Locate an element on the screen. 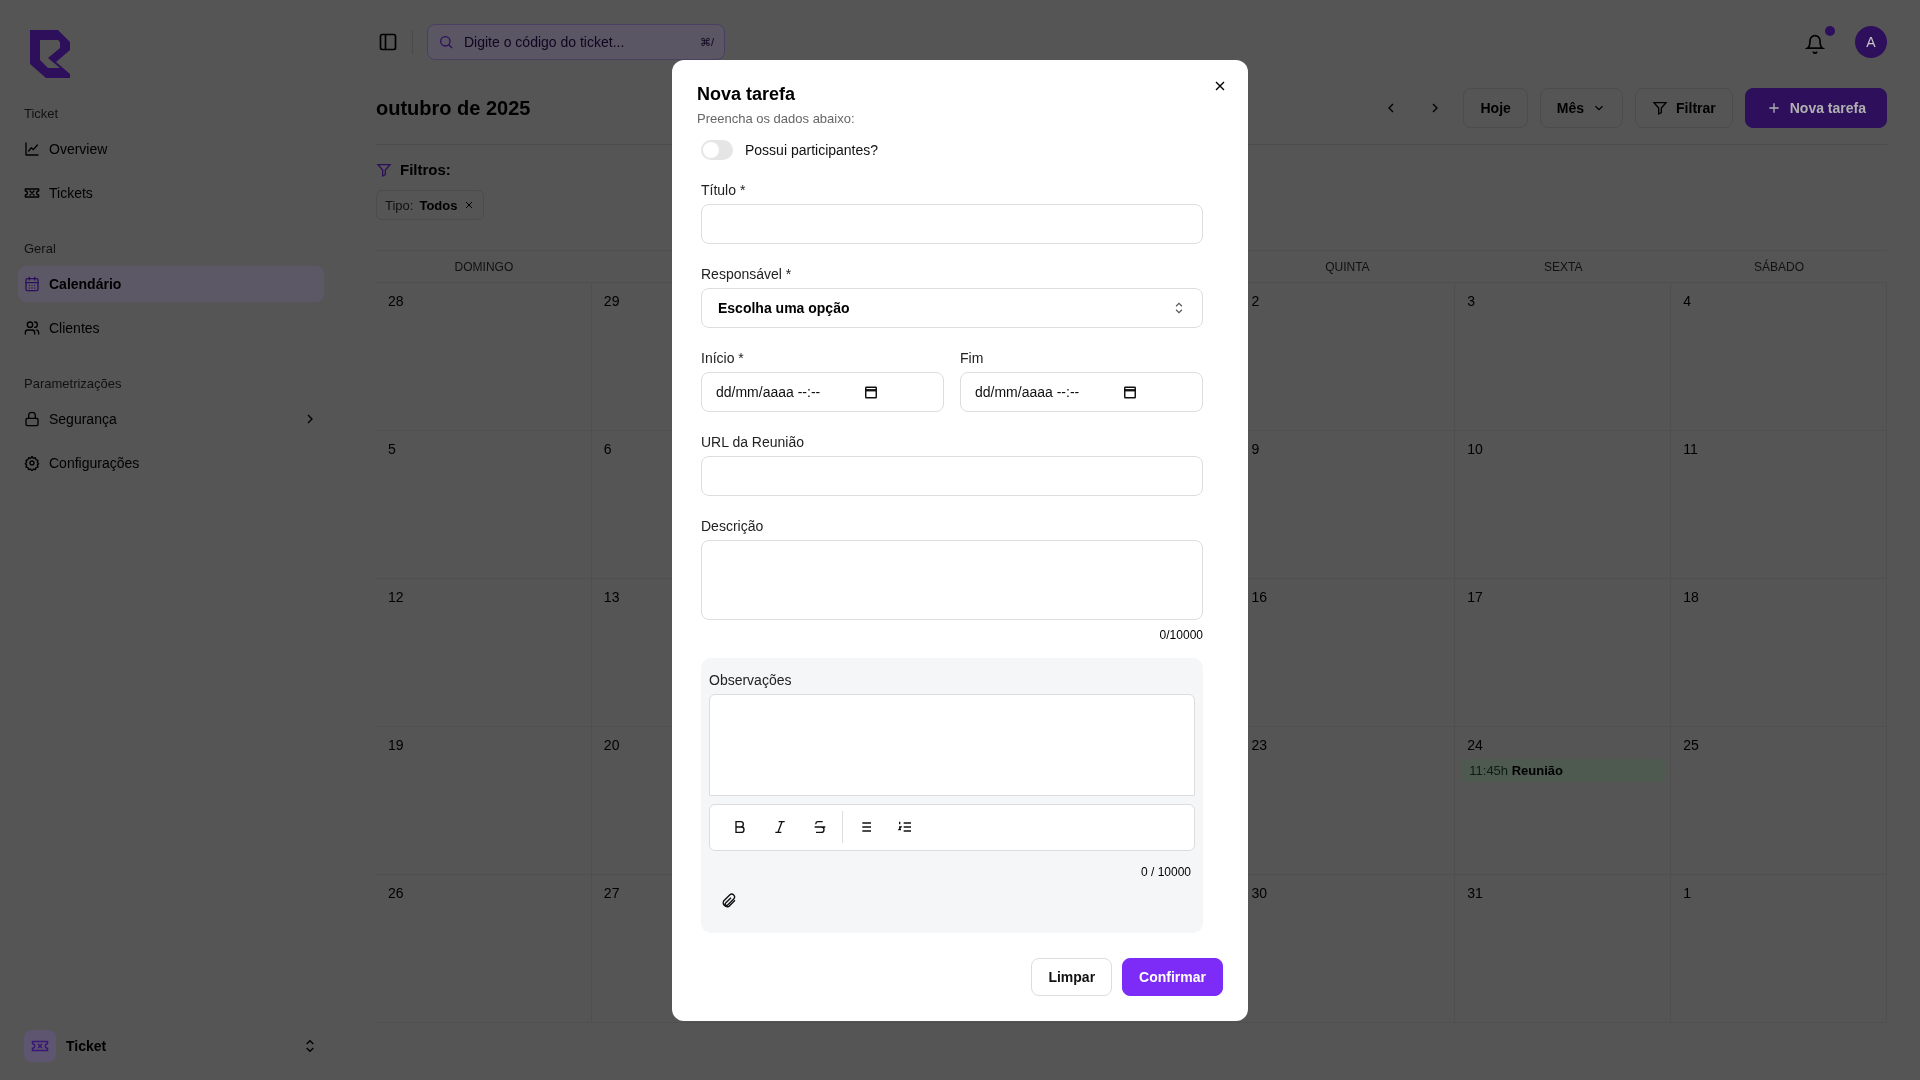  workspace-switcher: Ticket is located at coordinates (171, 1046).